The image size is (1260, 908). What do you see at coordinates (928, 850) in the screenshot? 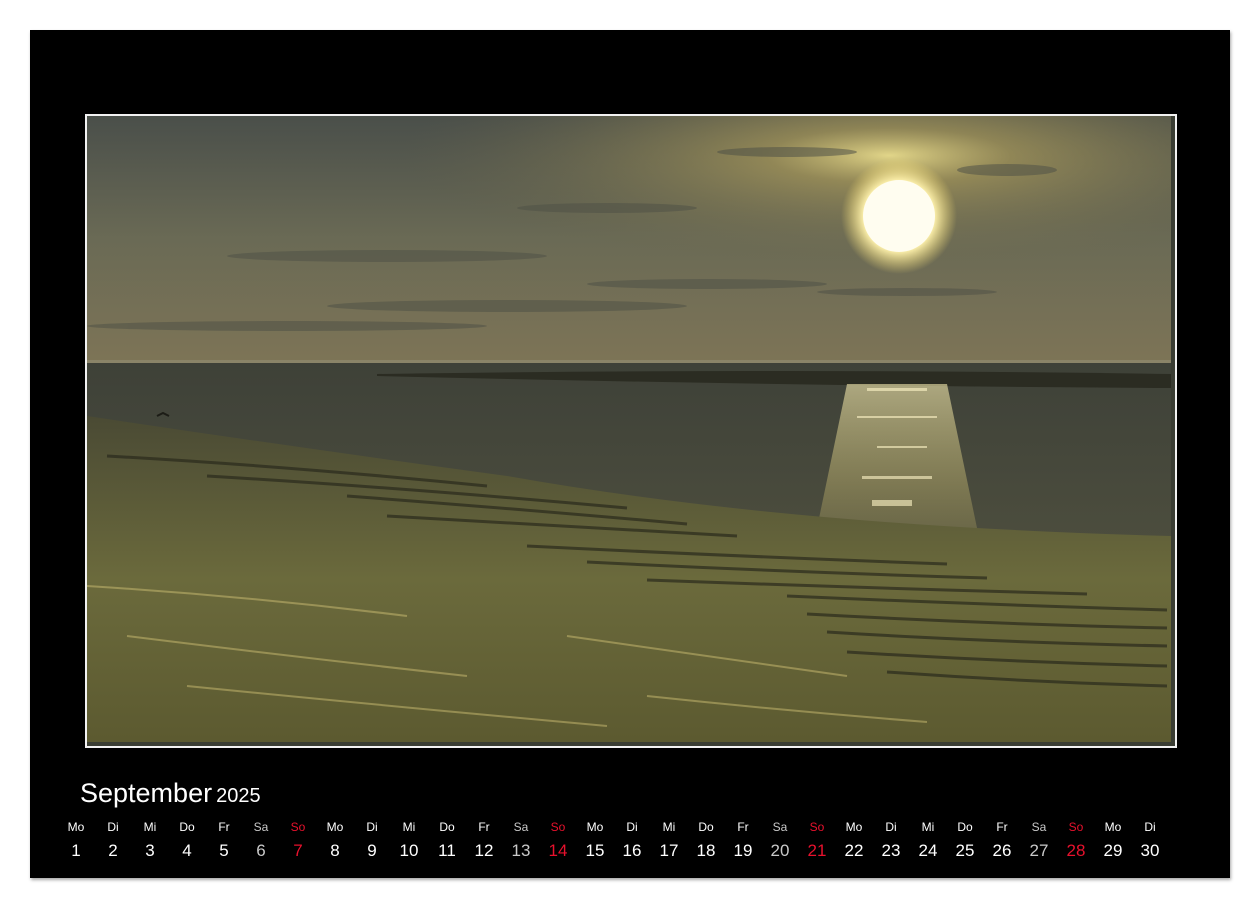
I see `date-number: 24` at bounding box center [928, 850].